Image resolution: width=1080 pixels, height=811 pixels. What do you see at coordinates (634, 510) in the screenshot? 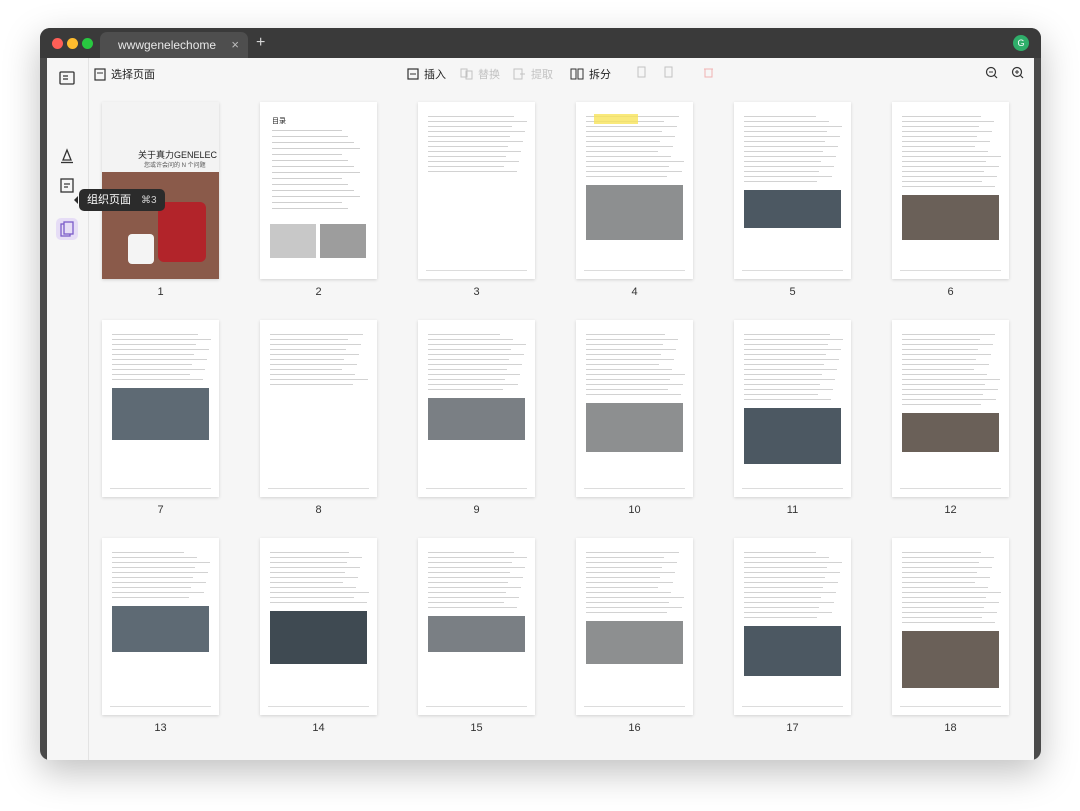
I see `page-number: 10` at bounding box center [634, 510].